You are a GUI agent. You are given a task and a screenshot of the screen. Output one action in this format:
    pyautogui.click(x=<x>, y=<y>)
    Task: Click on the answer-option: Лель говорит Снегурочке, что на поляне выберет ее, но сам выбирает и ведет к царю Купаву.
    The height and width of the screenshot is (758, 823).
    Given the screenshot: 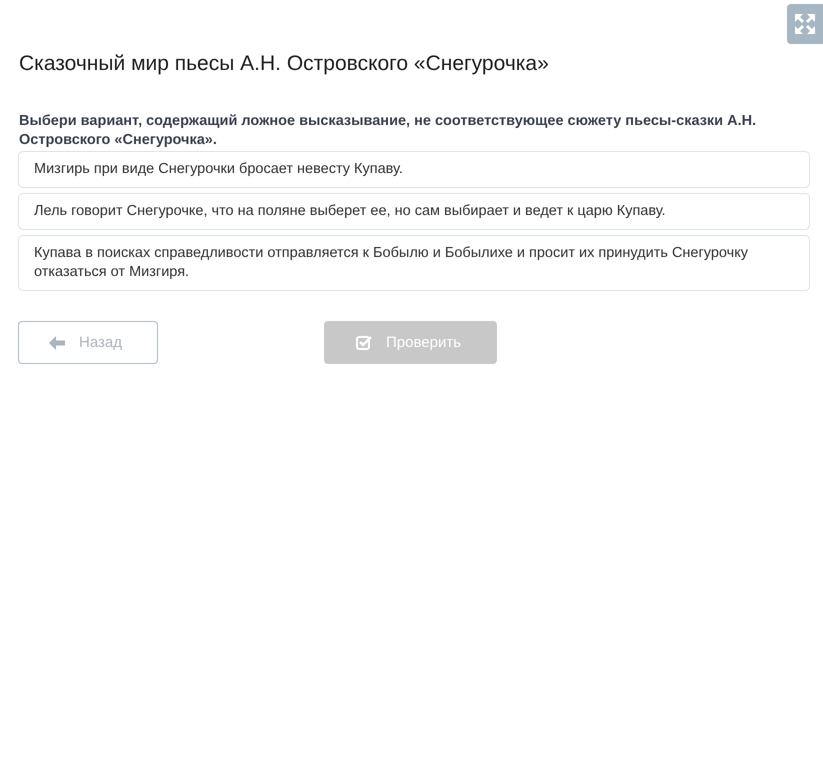 What is the action you would take?
    pyautogui.click(x=414, y=211)
    